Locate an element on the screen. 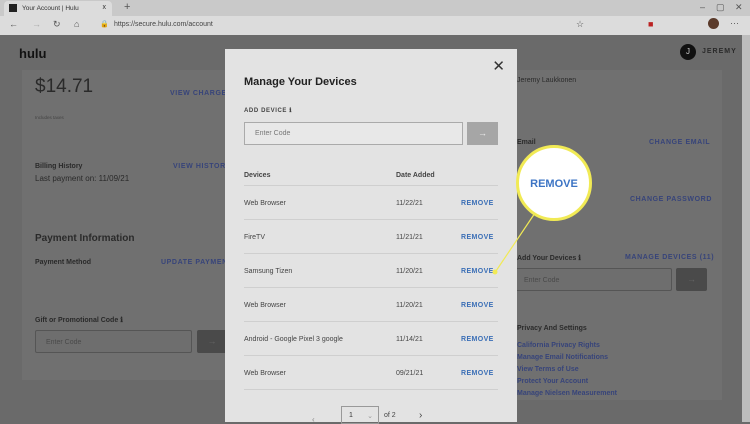 This screenshot has width=750, height=424. remove-callout: REMOVE is located at coordinates (554, 183).